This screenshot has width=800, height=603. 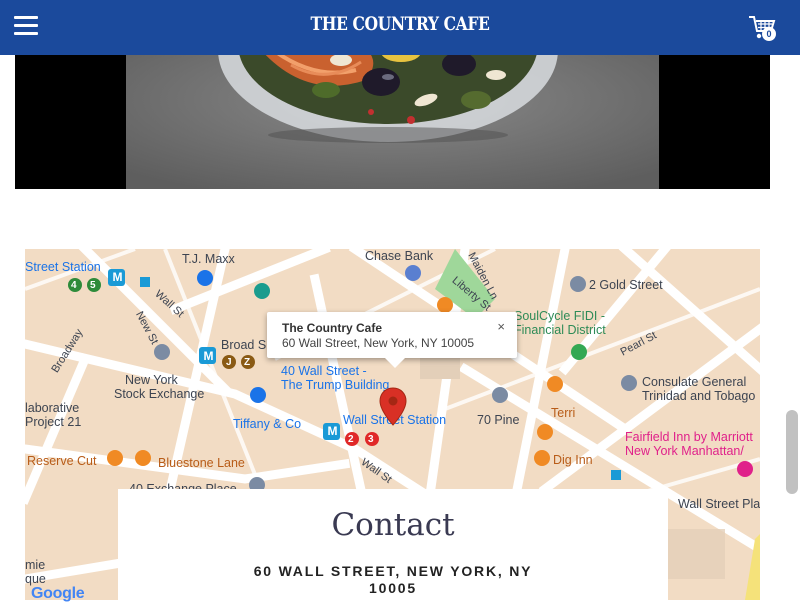 What do you see at coordinates (501, 326) in the screenshot?
I see `close-icon: ×` at bounding box center [501, 326].